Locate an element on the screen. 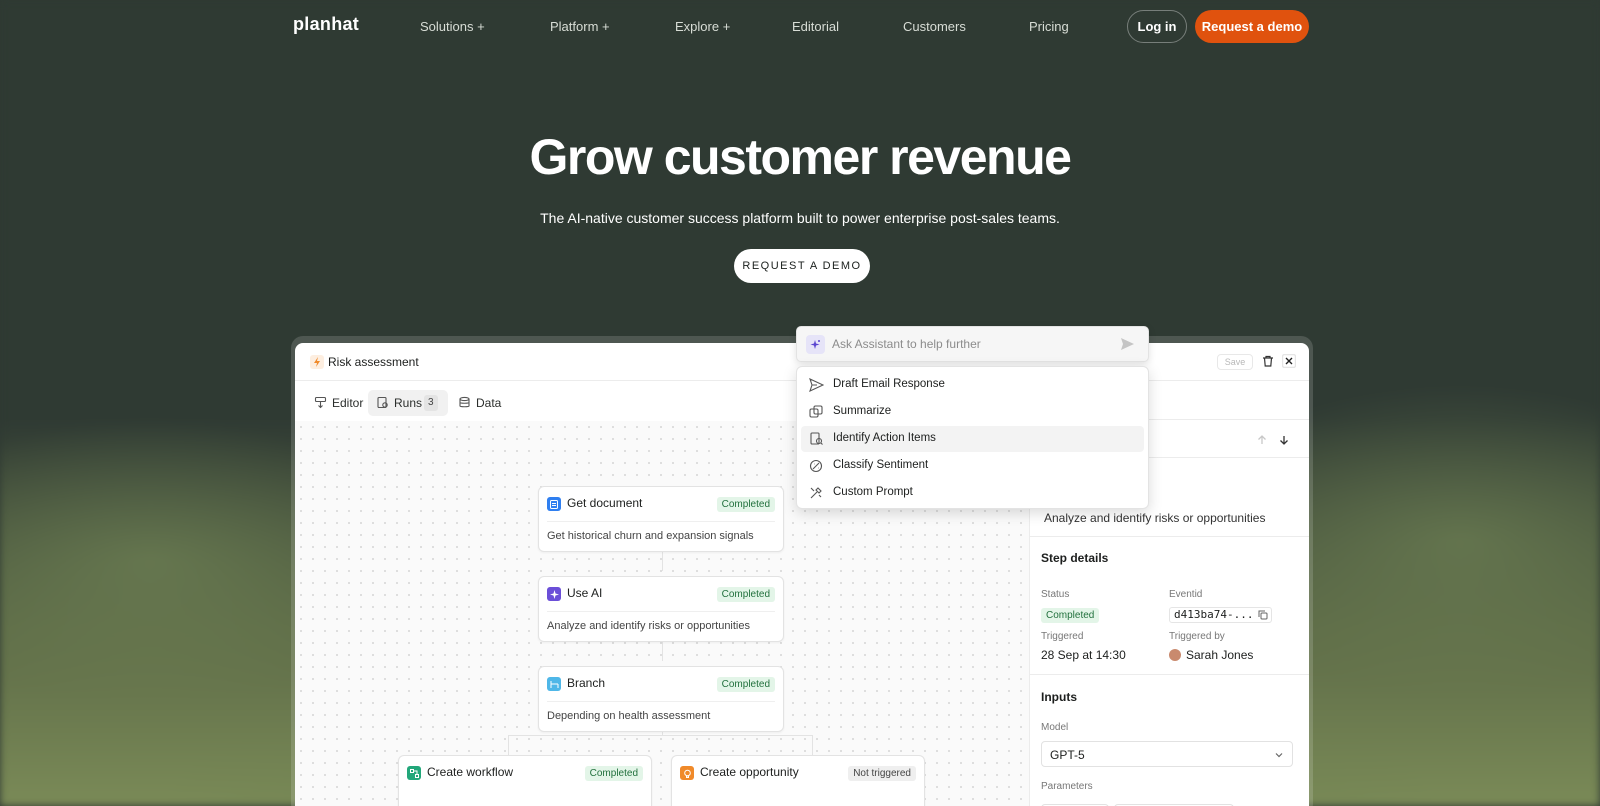 The width and height of the screenshot is (1600, 806). arrow-up-icon is located at coordinates (1262, 440).